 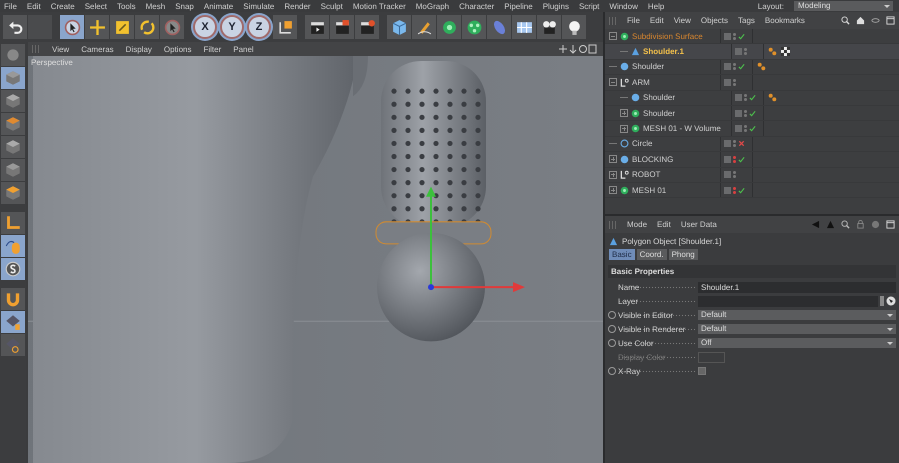 What do you see at coordinates (702, 371) in the screenshot?
I see `checkbox` at bounding box center [702, 371].